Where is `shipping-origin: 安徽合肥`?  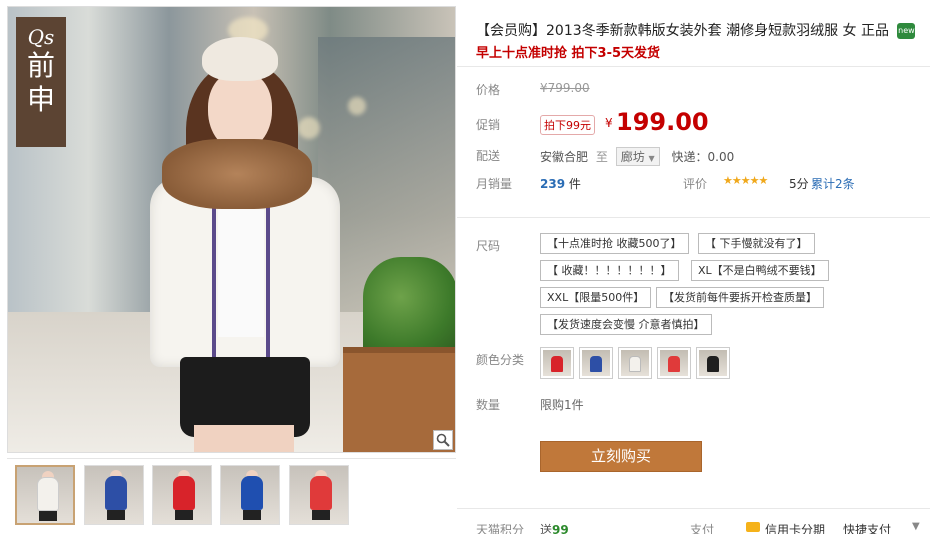 shipping-origin: 安徽合肥 is located at coordinates (564, 157).